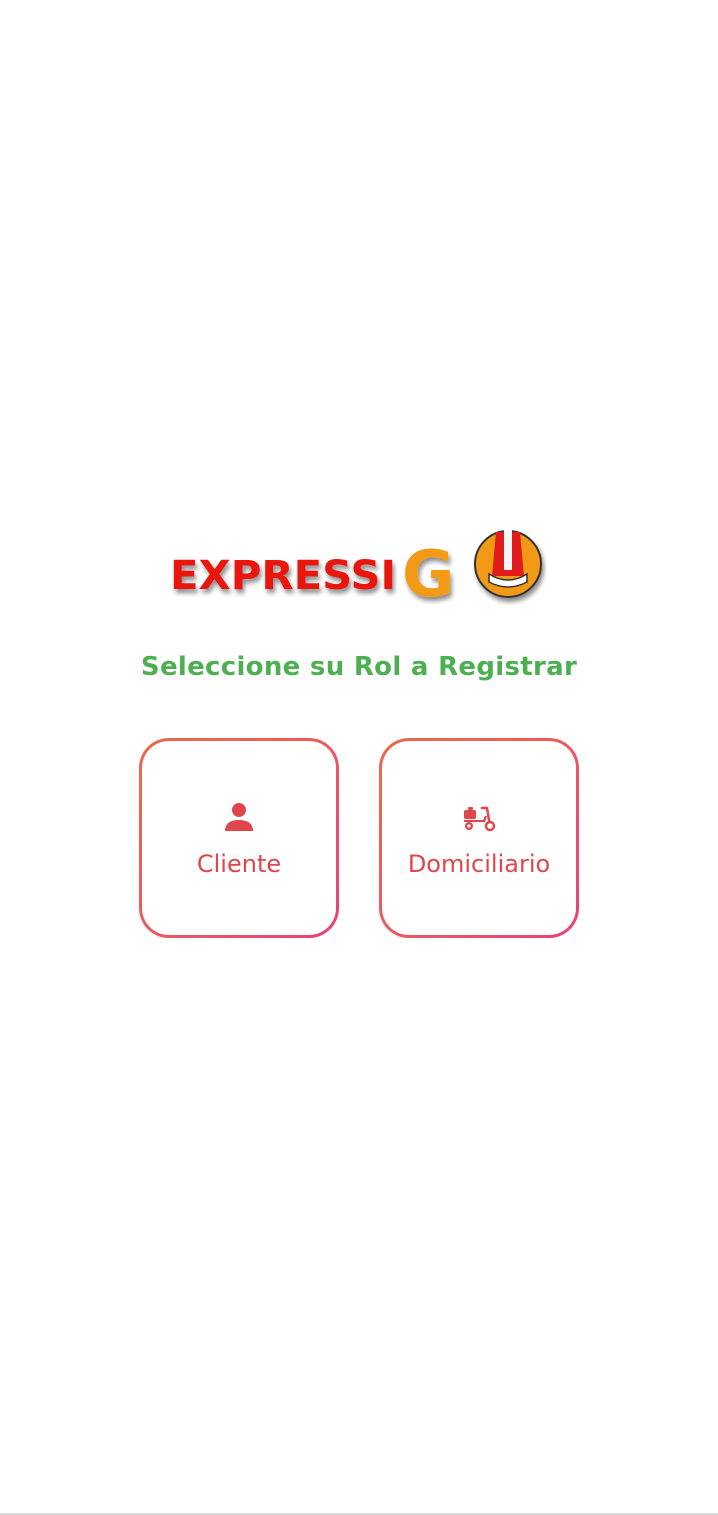  I want to click on domiciliario-label: Domiciliario, so click(479, 864).